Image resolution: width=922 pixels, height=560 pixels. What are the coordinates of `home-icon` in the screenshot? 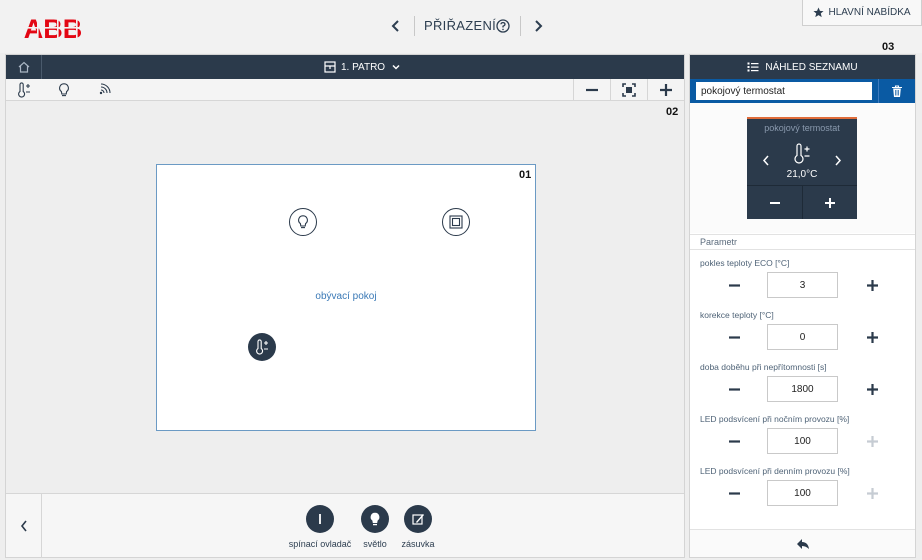 It's located at (23, 67).